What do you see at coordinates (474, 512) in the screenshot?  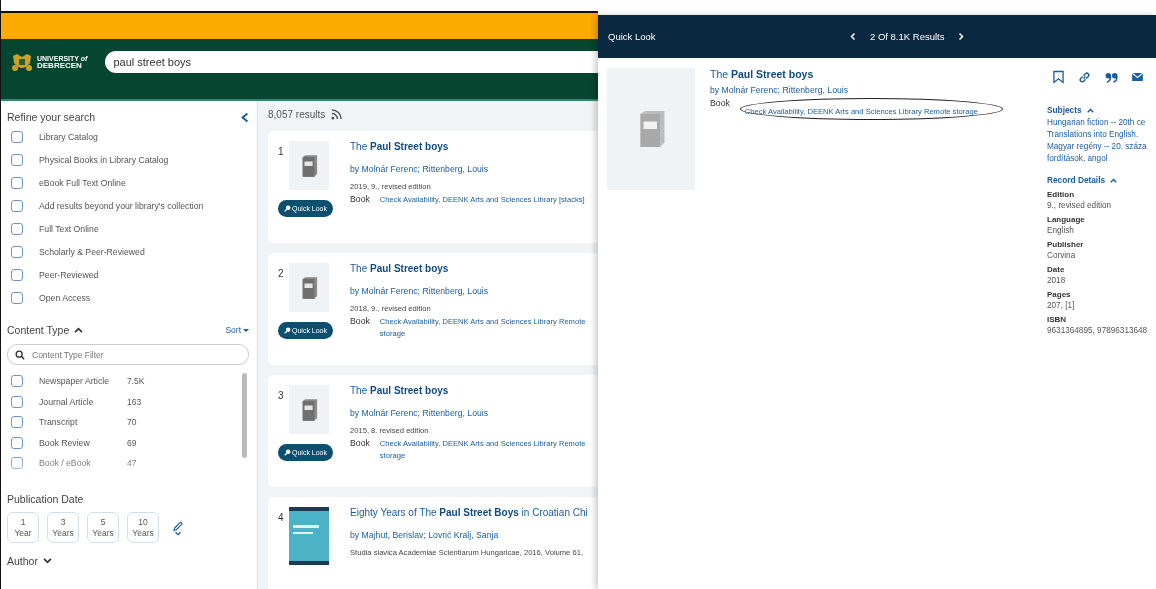 I see `result-title-link: Eighty Years of The Paul Street Boys in Croatian Chi` at bounding box center [474, 512].